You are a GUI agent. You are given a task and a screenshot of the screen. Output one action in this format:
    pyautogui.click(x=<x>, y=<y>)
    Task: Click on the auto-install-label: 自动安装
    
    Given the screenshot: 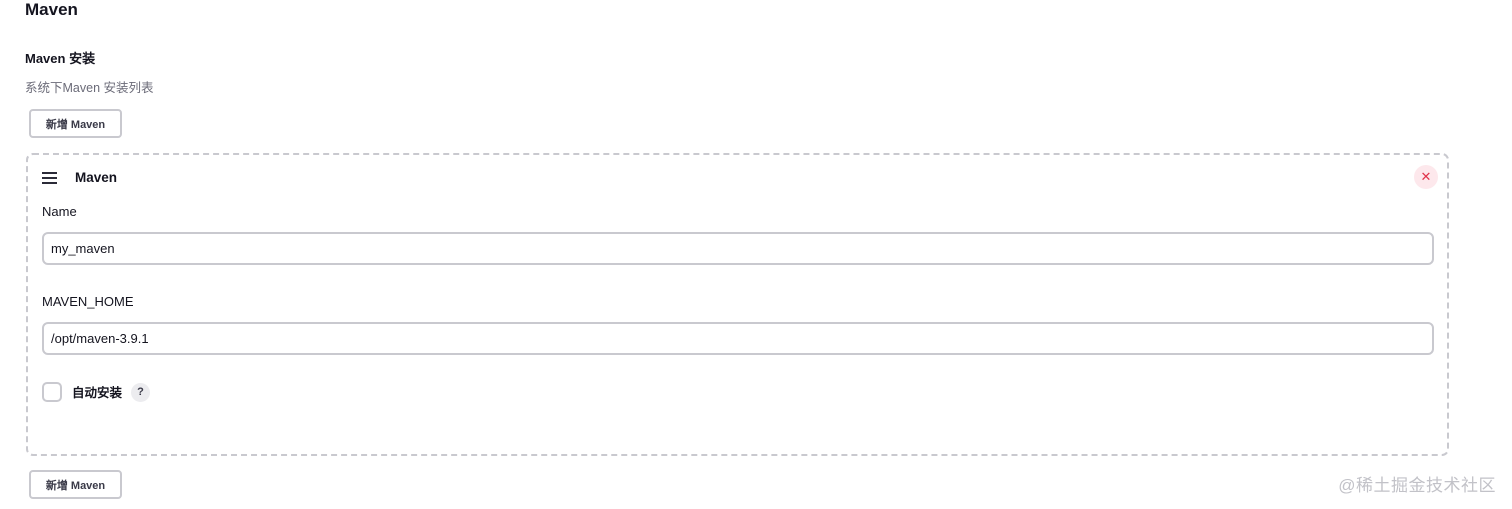 What is the action you would take?
    pyautogui.click(x=97, y=393)
    